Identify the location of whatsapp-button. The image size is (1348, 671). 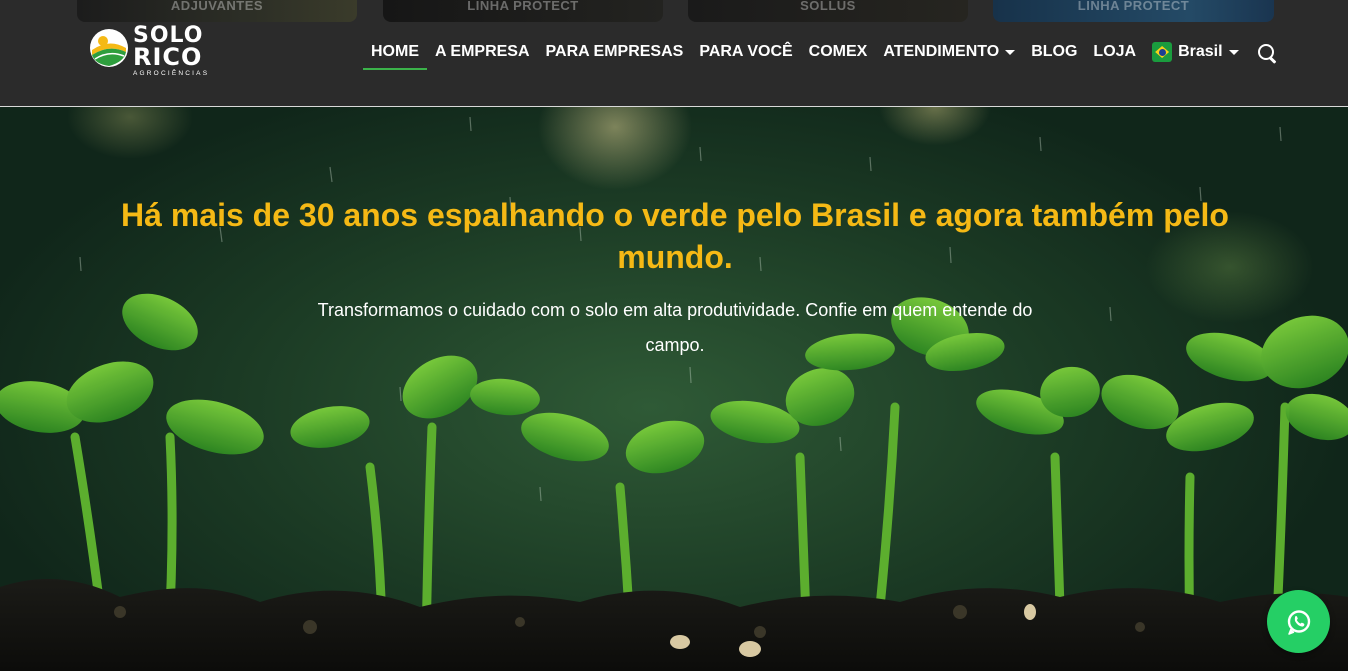
(1298, 621).